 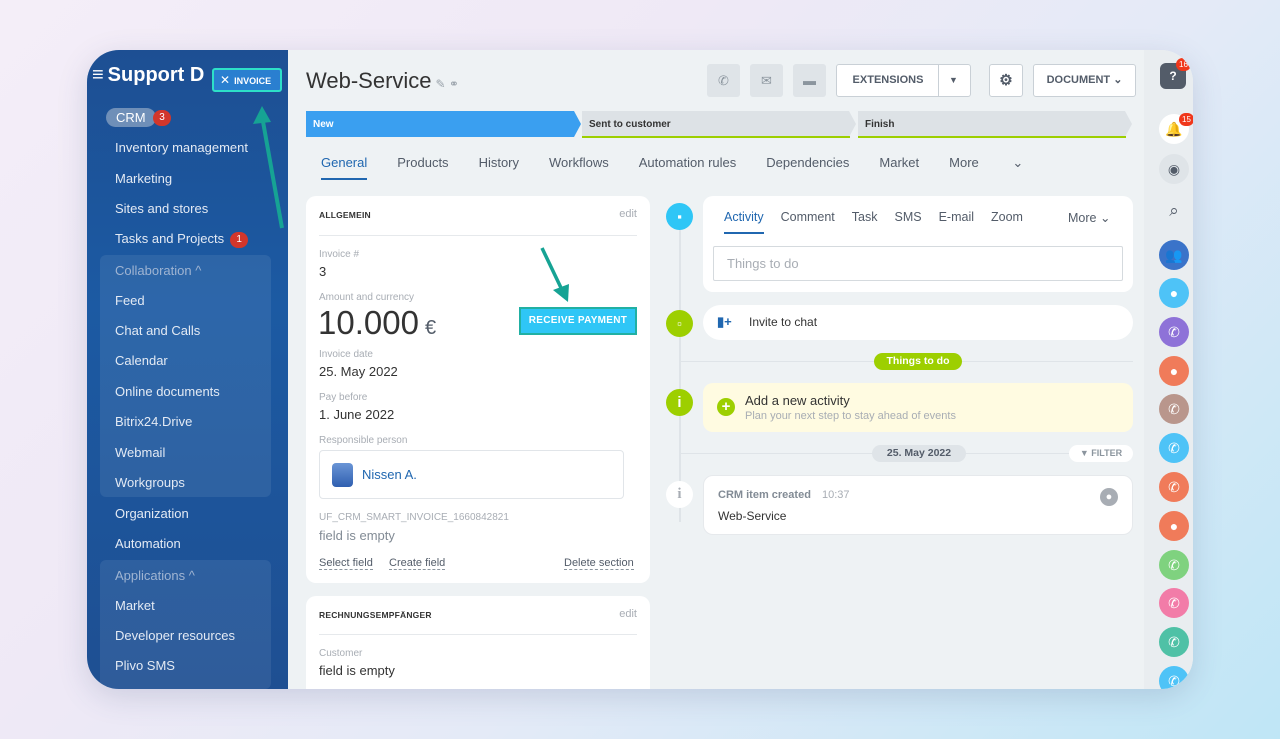 I want to click on sidebar-item-organization: Organization, so click(x=152, y=513).